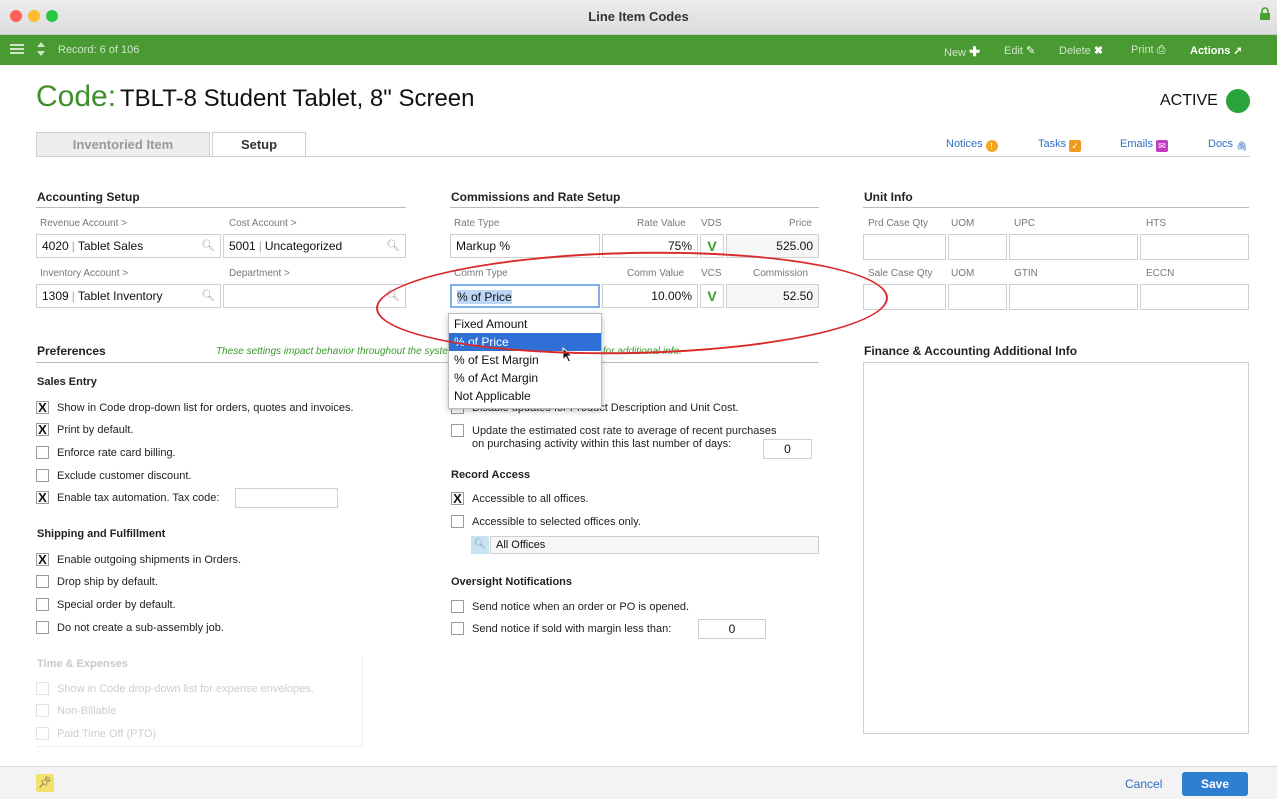  I want to click on revenue-name: Tablet Sales, so click(110, 246).